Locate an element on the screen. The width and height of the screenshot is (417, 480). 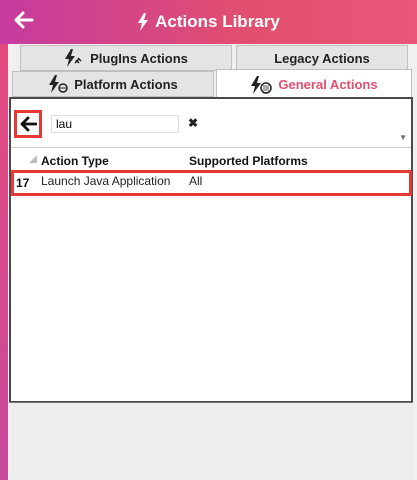
header-bar: Actions Library is located at coordinates (208, 22).